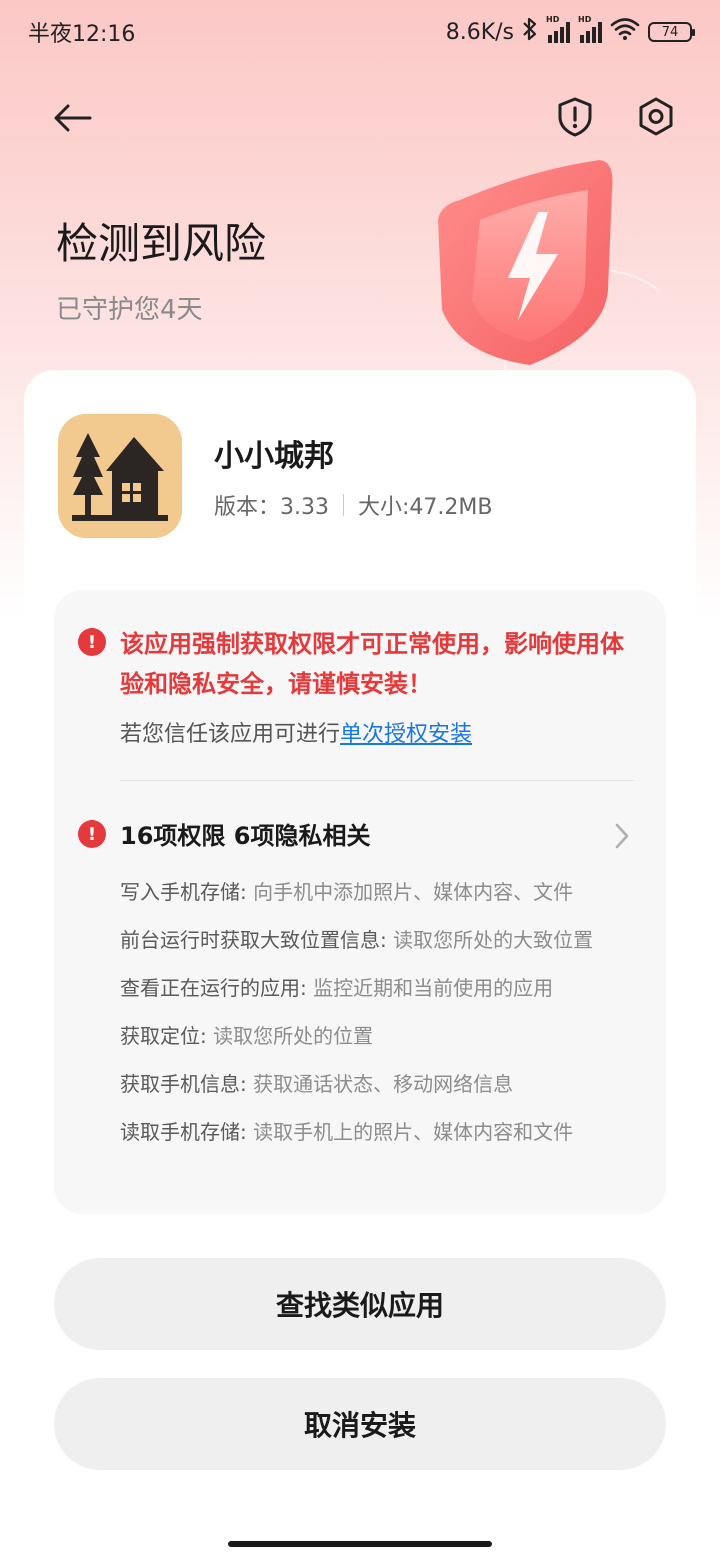  What do you see at coordinates (82, 34) in the screenshot?
I see `status-time: 半夜12:16` at bounding box center [82, 34].